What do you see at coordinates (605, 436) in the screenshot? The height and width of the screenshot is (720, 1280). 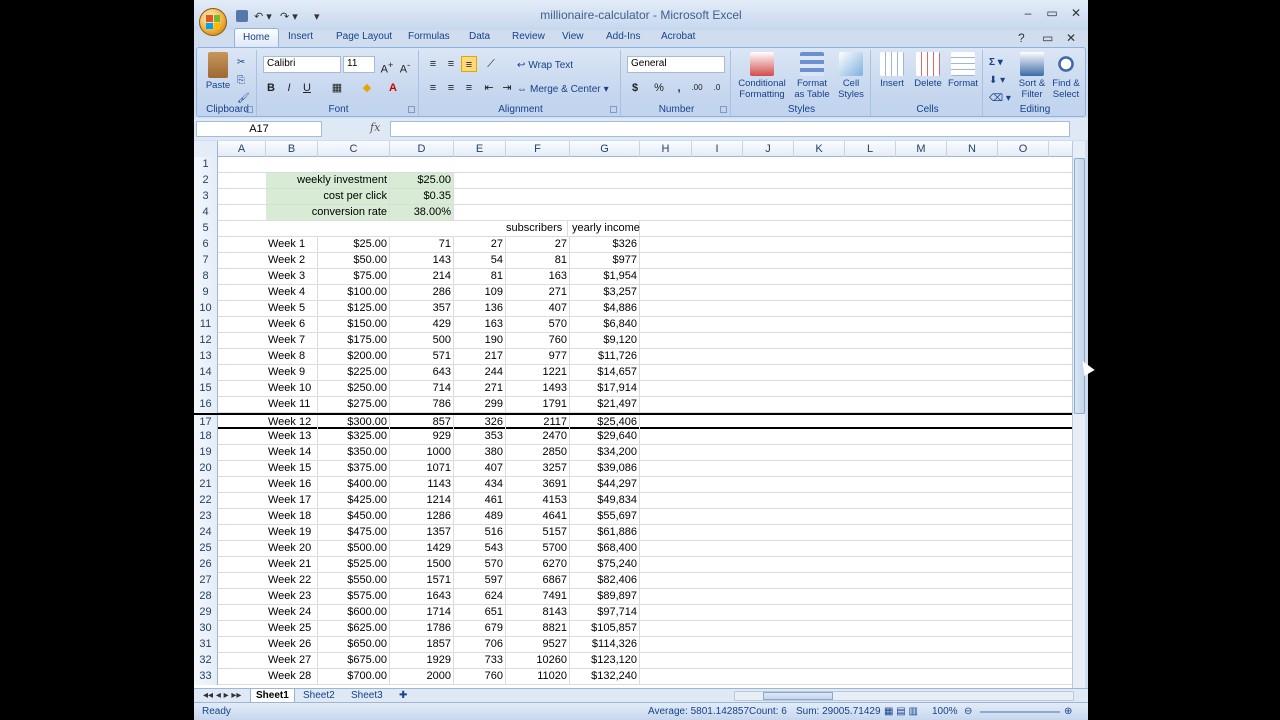 I see `cell-g18: $29,640` at bounding box center [605, 436].